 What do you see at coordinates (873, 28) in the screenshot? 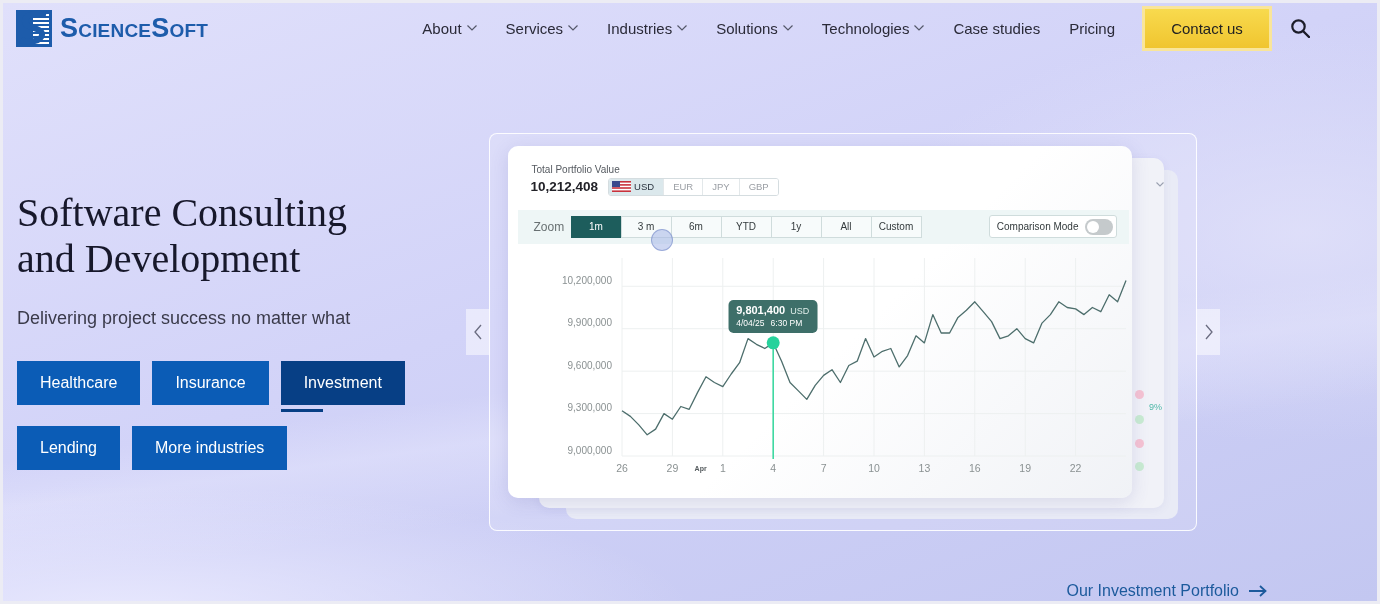
I see `nav-link: Technologies` at bounding box center [873, 28].